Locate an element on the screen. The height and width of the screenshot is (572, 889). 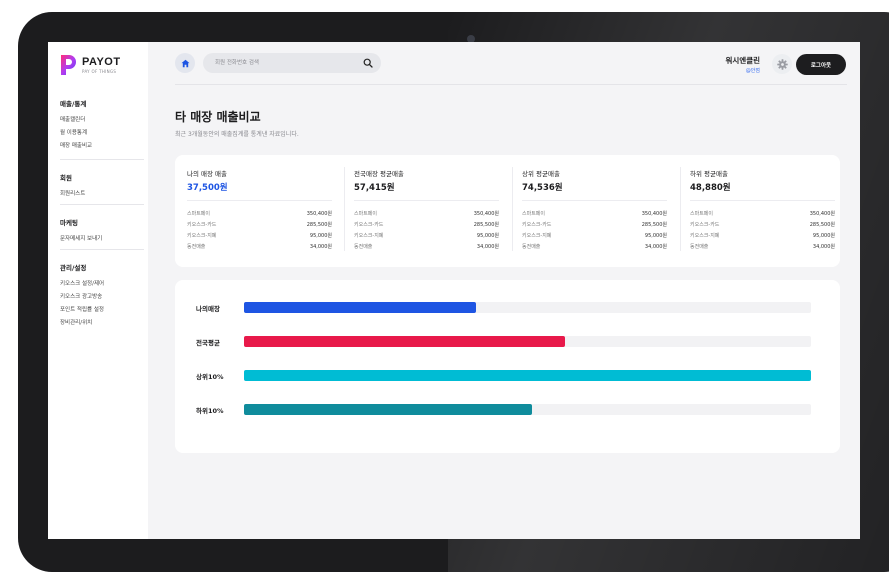
settings-button is located at coordinates (782, 64).